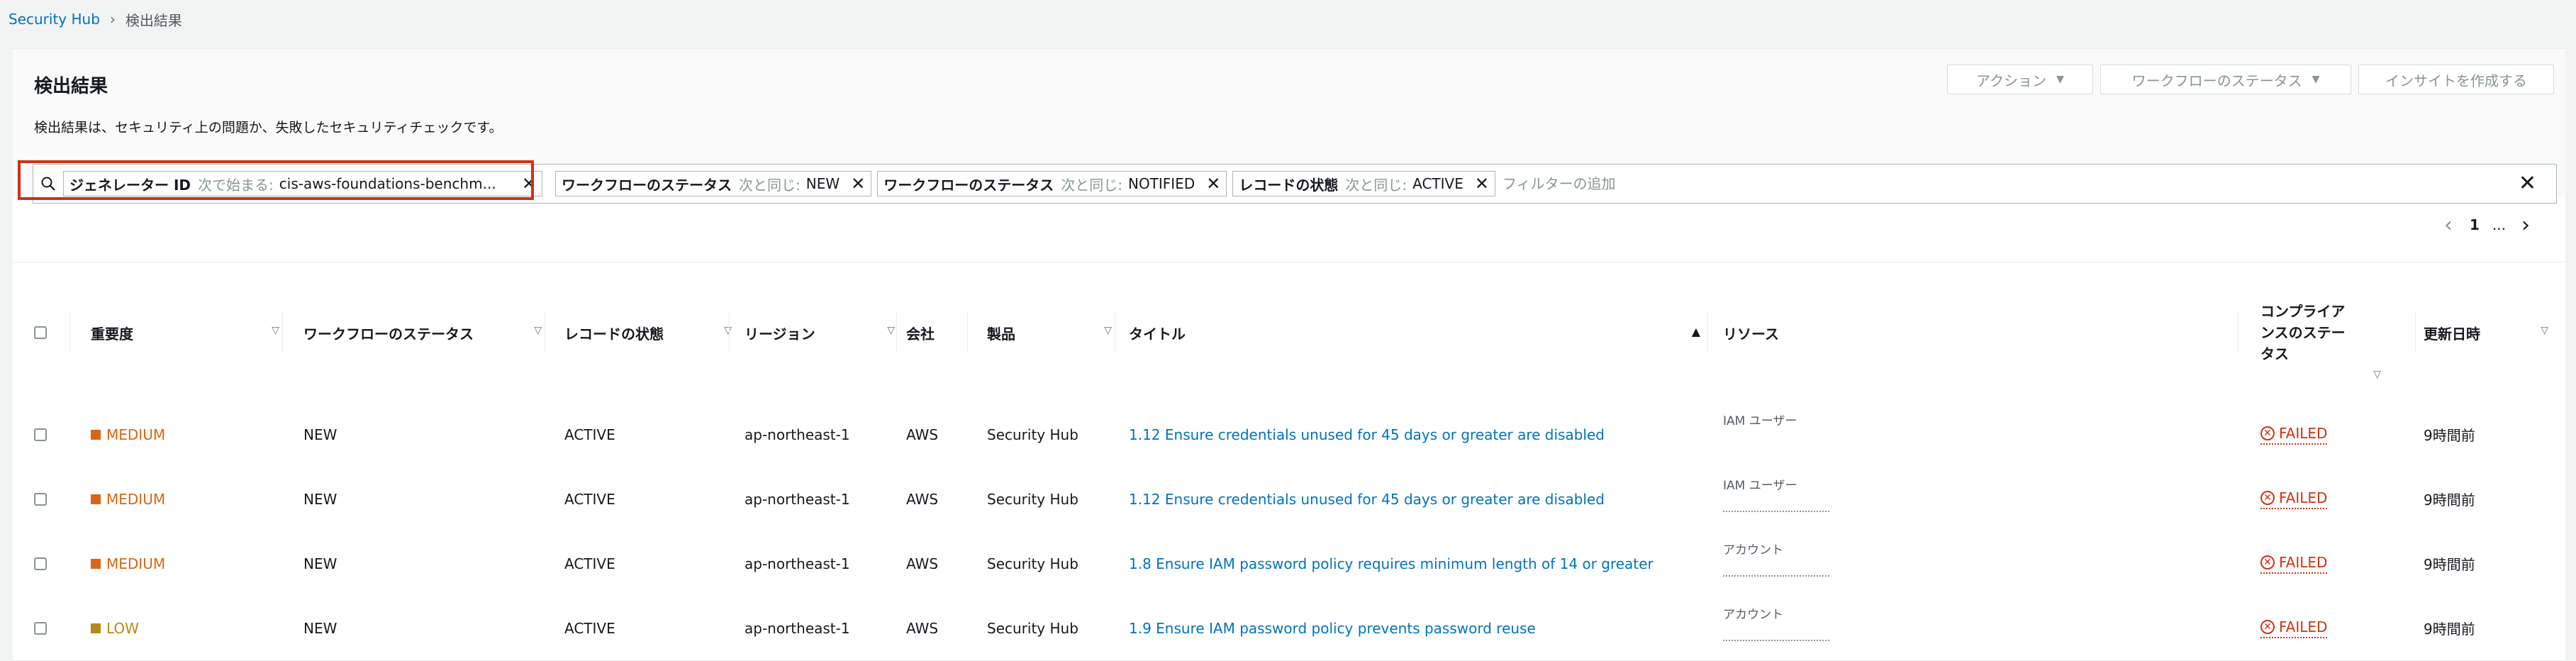  Describe the element at coordinates (2216, 80) in the screenshot. I see `workflow-status-button-label: ワークフローのステータス` at that location.